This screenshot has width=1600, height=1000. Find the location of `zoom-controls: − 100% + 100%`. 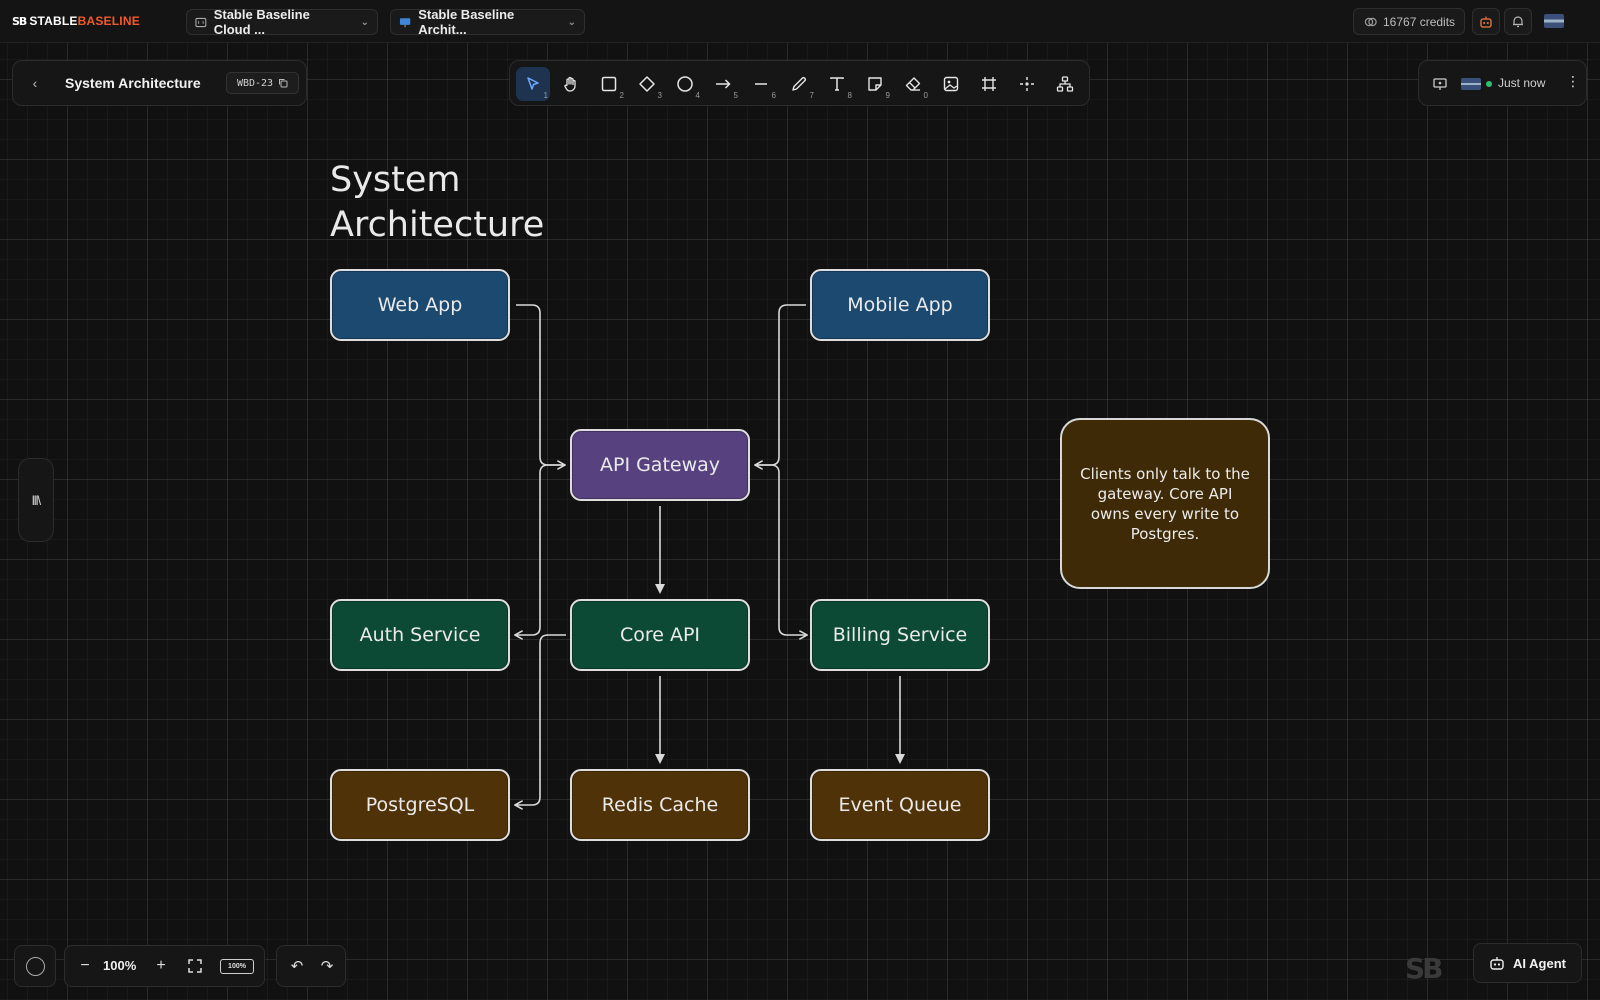

zoom-controls: − 100% + 100% is located at coordinates (164, 966).